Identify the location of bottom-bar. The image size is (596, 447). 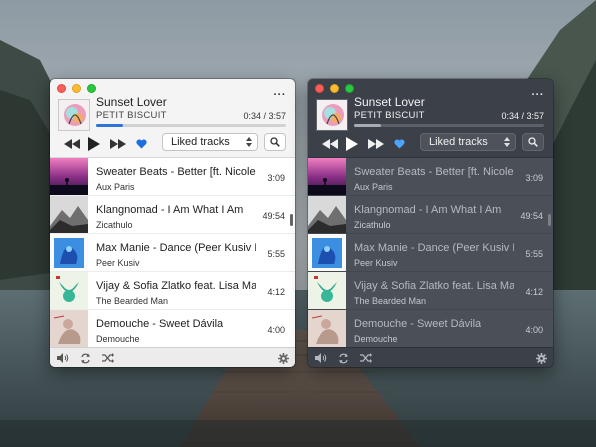
(430, 357).